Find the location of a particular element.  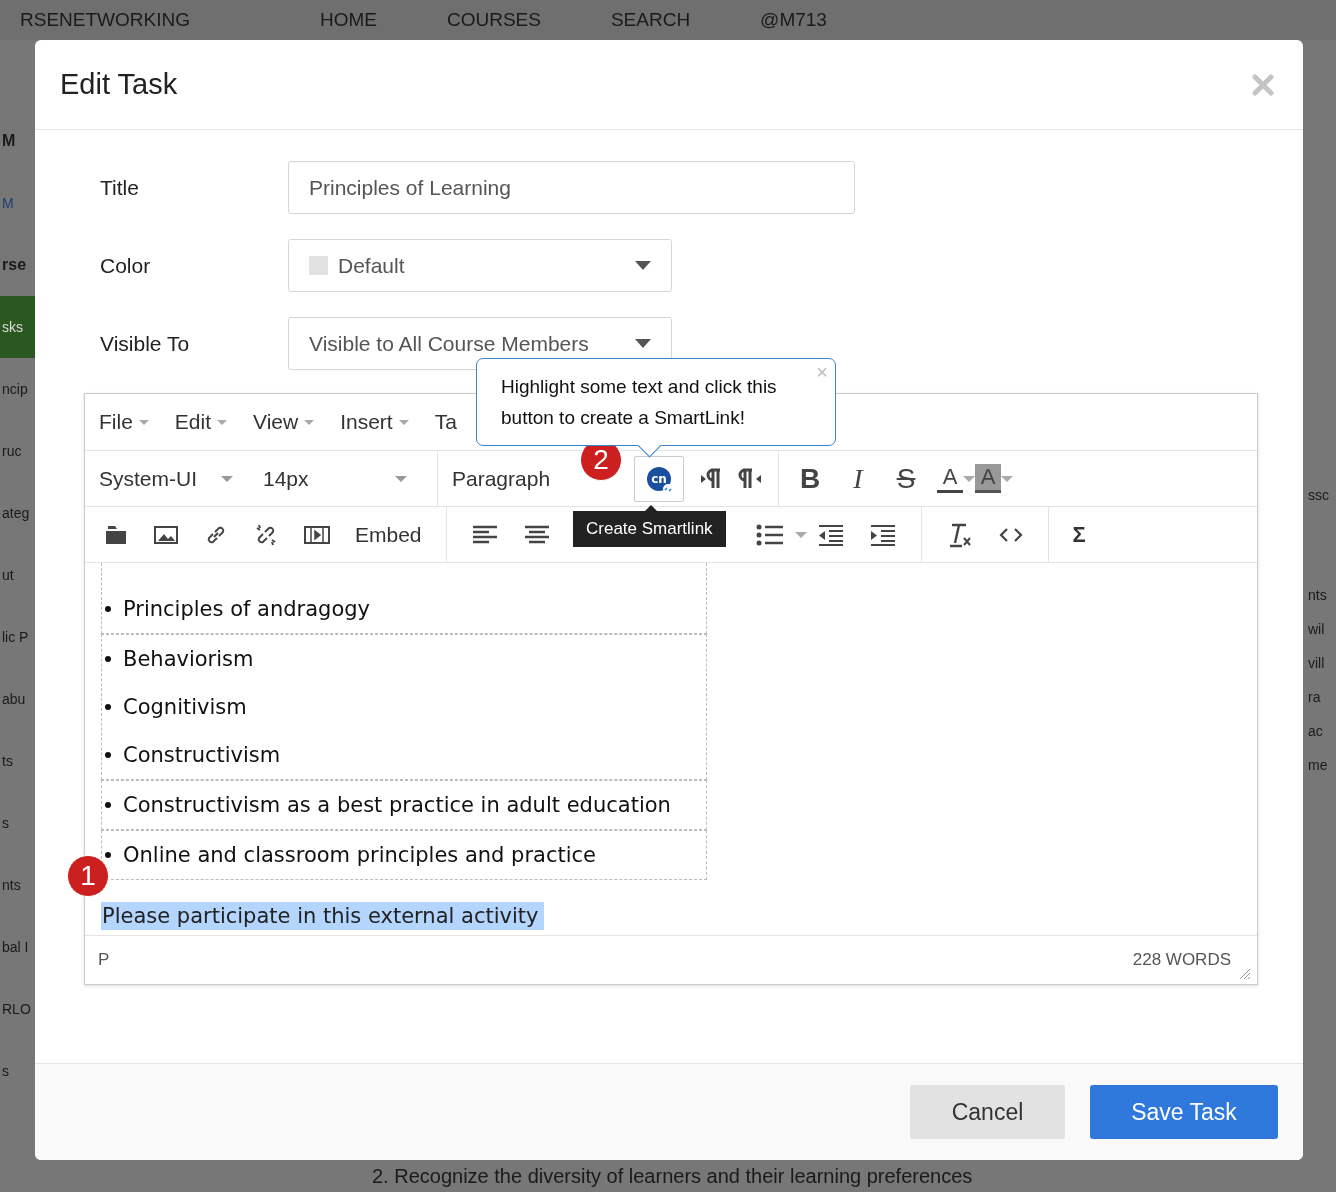

page-text: ssc is located at coordinates (1318, 495).